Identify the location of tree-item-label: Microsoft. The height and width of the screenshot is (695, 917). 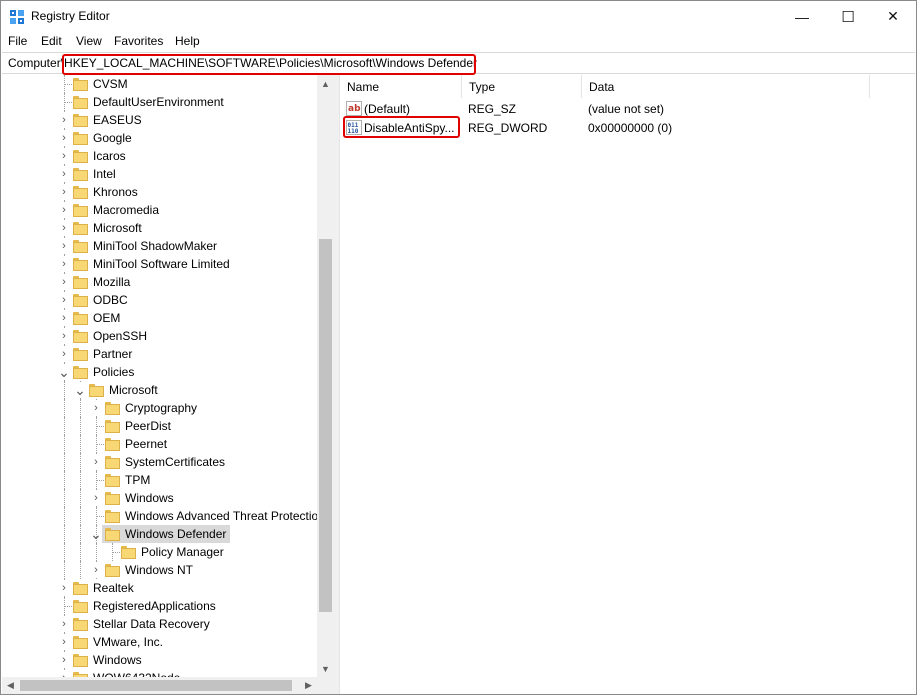
(117, 228).